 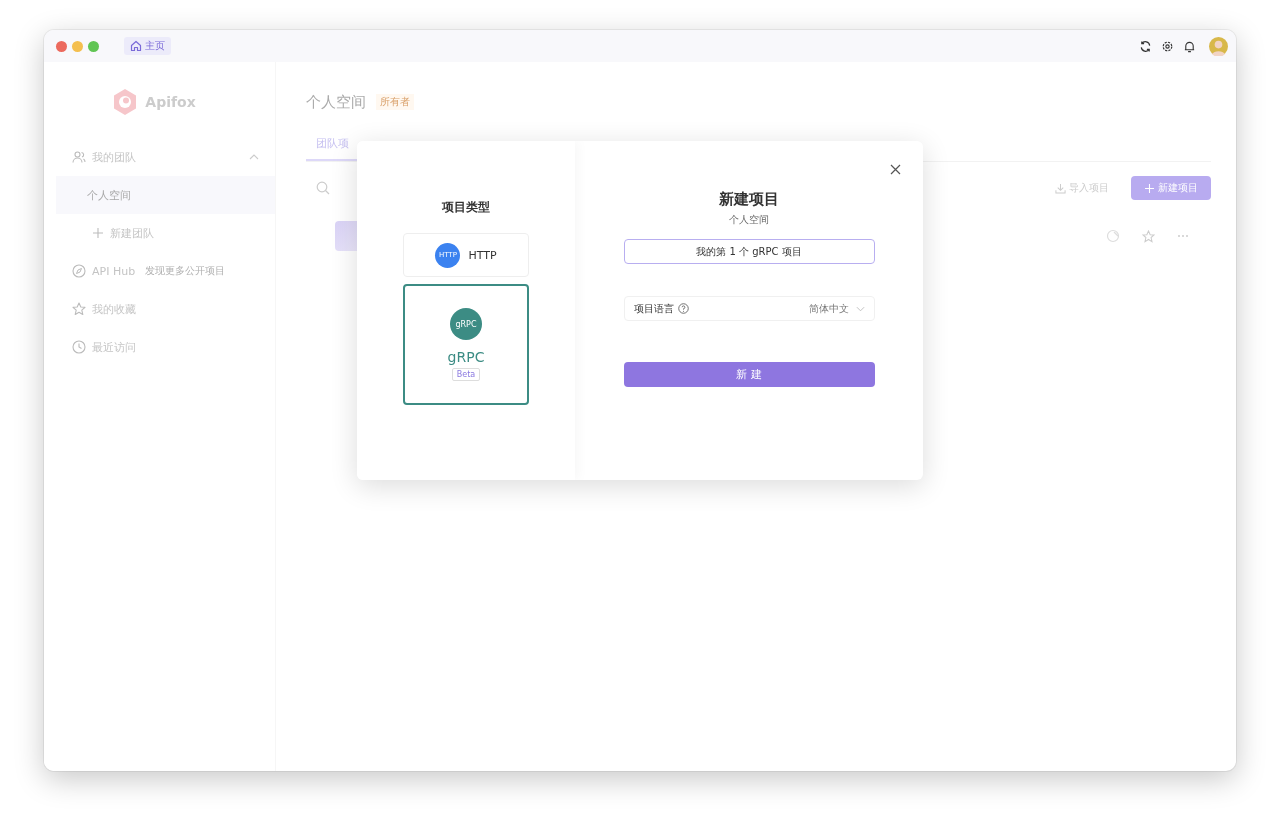 What do you see at coordinates (79, 271) in the screenshot?
I see `compass-icon` at bounding box center [79, 271].